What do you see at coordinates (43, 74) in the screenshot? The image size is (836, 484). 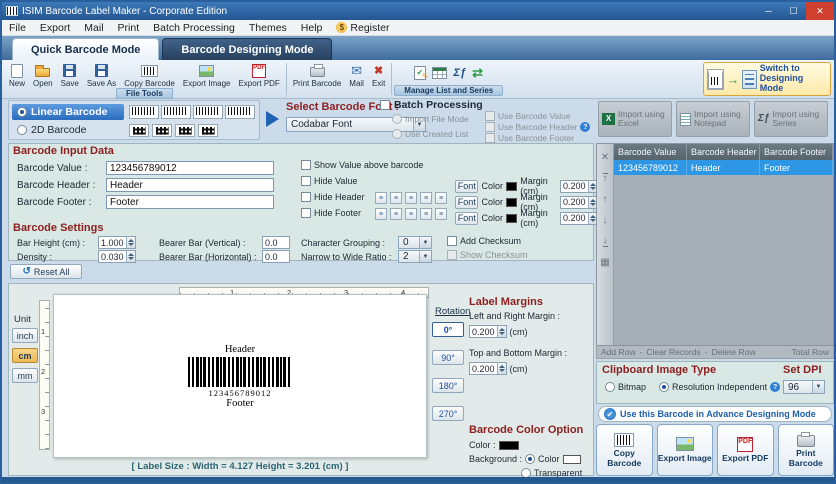 I see `open-button: Open` at bounding box center [43, 74].